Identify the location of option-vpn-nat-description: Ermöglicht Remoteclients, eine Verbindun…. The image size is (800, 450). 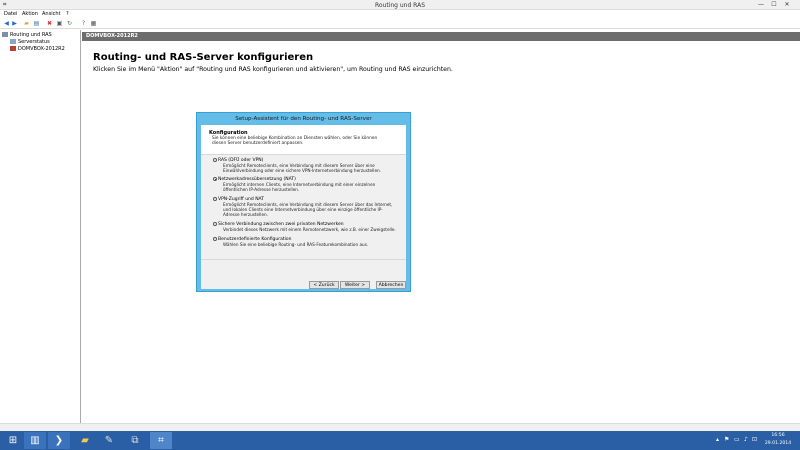
(308, 209).